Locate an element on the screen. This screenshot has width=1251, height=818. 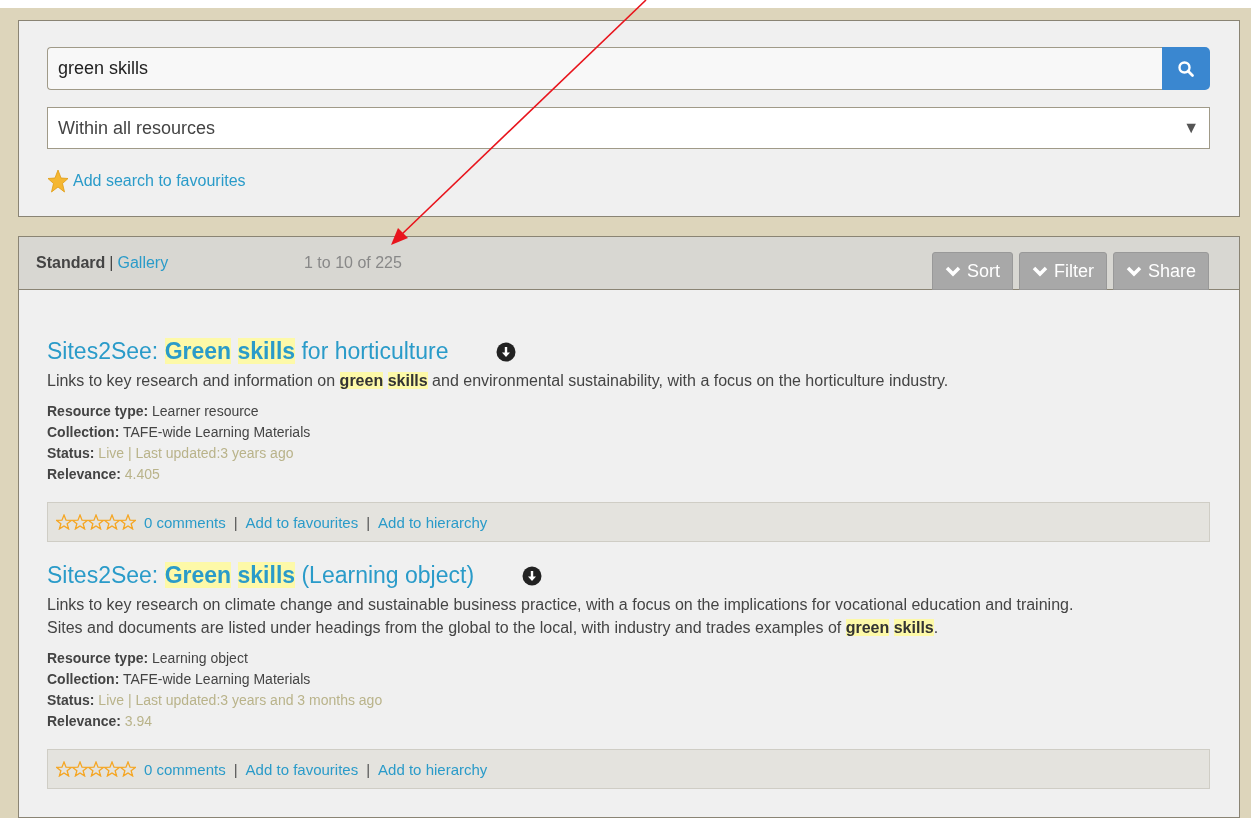
search-icon is located at coordinates (1186, 68).